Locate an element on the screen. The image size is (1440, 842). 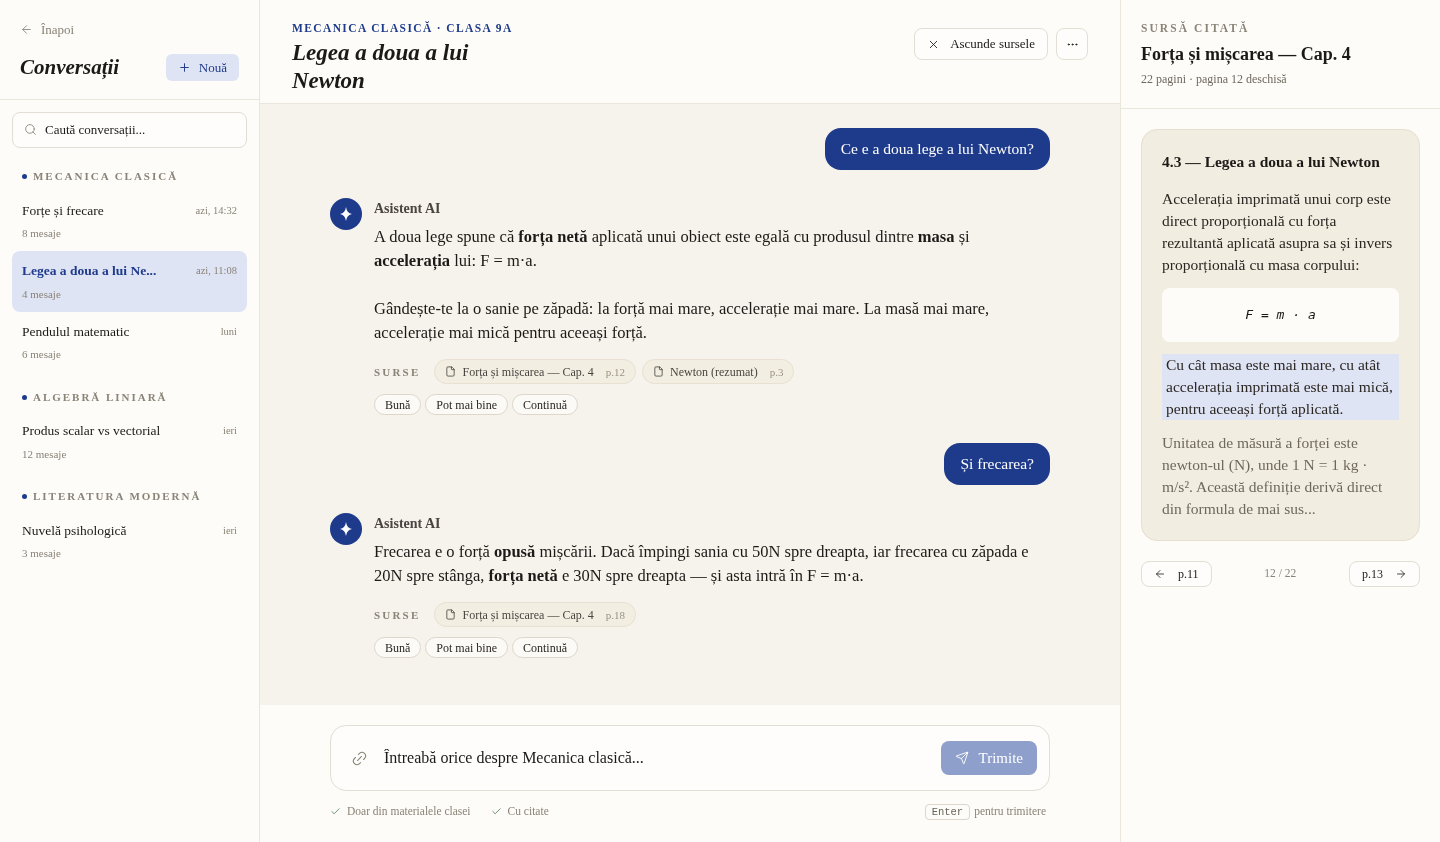
message-text: Gândește-te la o sanie pe zăpadă: la forță mai mare, accelerație mai mare. La masă mai mare, accelerație mai mică pentru aceeași forță. is located at coordinates (682, 321).